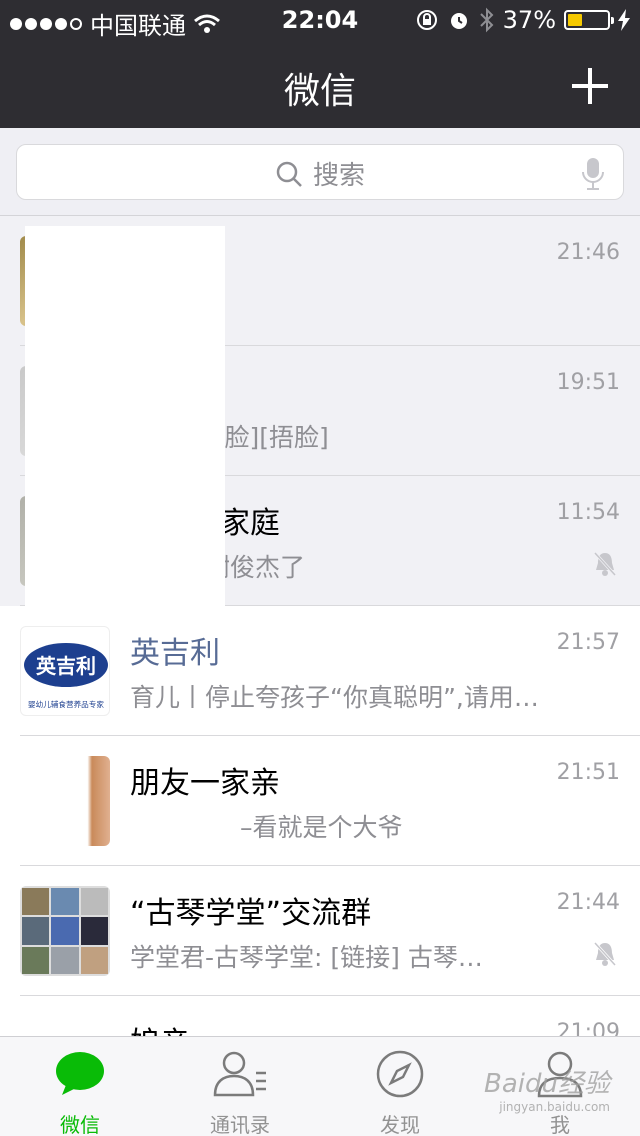  I want to click on watermark-subtext: jingyan.baidu.com, so click(554, 1107).